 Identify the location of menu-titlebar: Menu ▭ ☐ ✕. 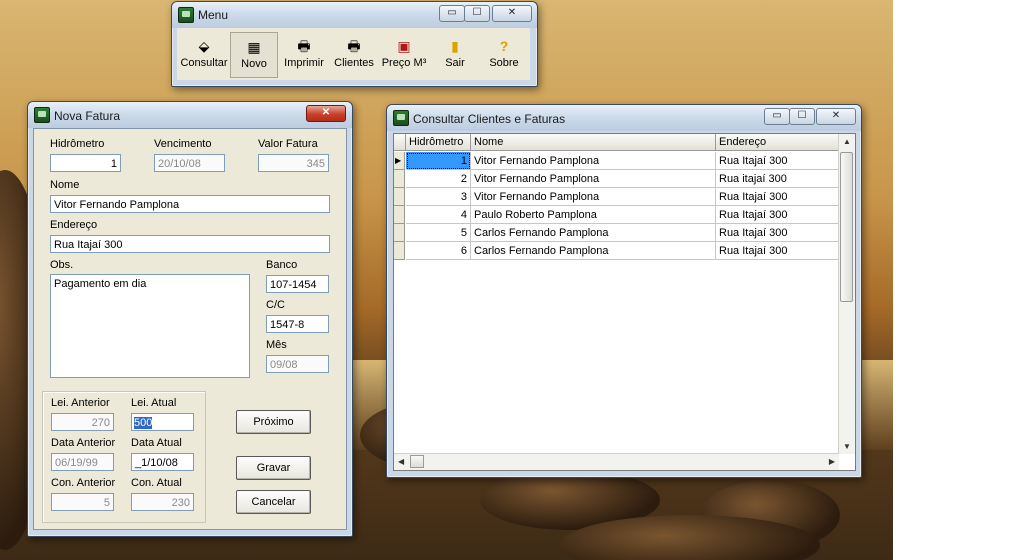
(354, 15).